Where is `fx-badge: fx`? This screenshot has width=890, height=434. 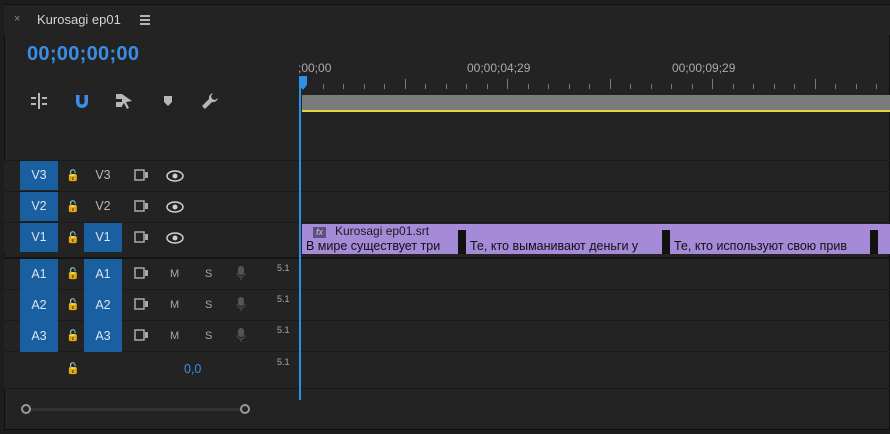
fx-badge: fx is located at coordinates (319, 232).